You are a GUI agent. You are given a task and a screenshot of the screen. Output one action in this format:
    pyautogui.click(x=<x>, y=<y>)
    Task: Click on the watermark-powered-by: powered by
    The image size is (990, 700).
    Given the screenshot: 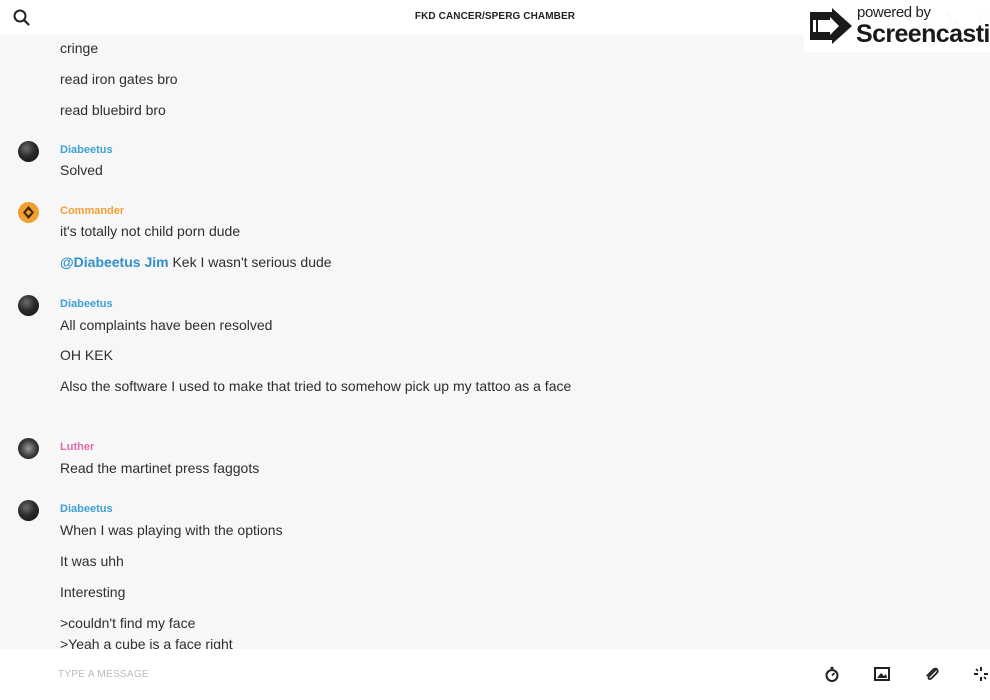 What is the action you would take?
    pyautogui.click(x=894, y=12)
    